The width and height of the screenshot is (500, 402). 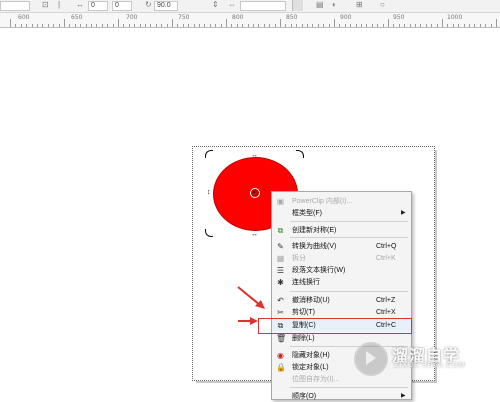 I want to click on ruler-label: 800, so click(x=238, y=17).